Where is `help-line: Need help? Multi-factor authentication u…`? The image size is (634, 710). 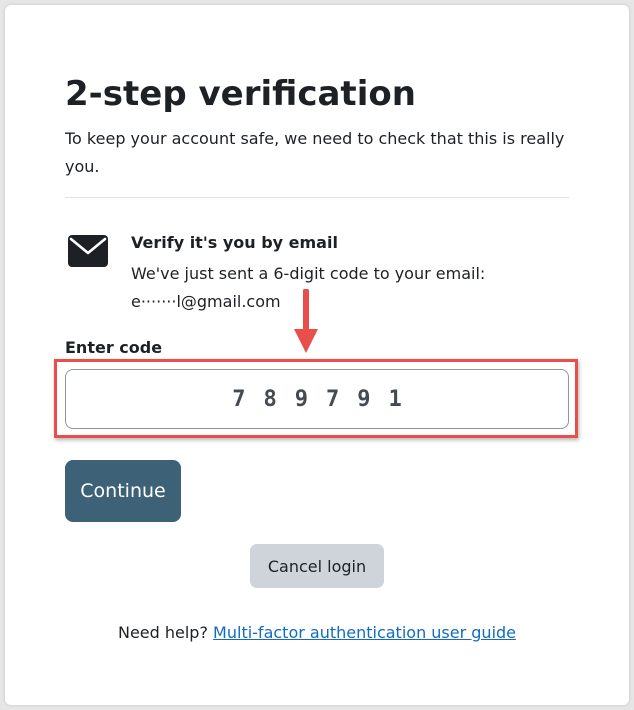
help-line: Need help? Multi-factor authentication u… is located at coordinates (317, 633).